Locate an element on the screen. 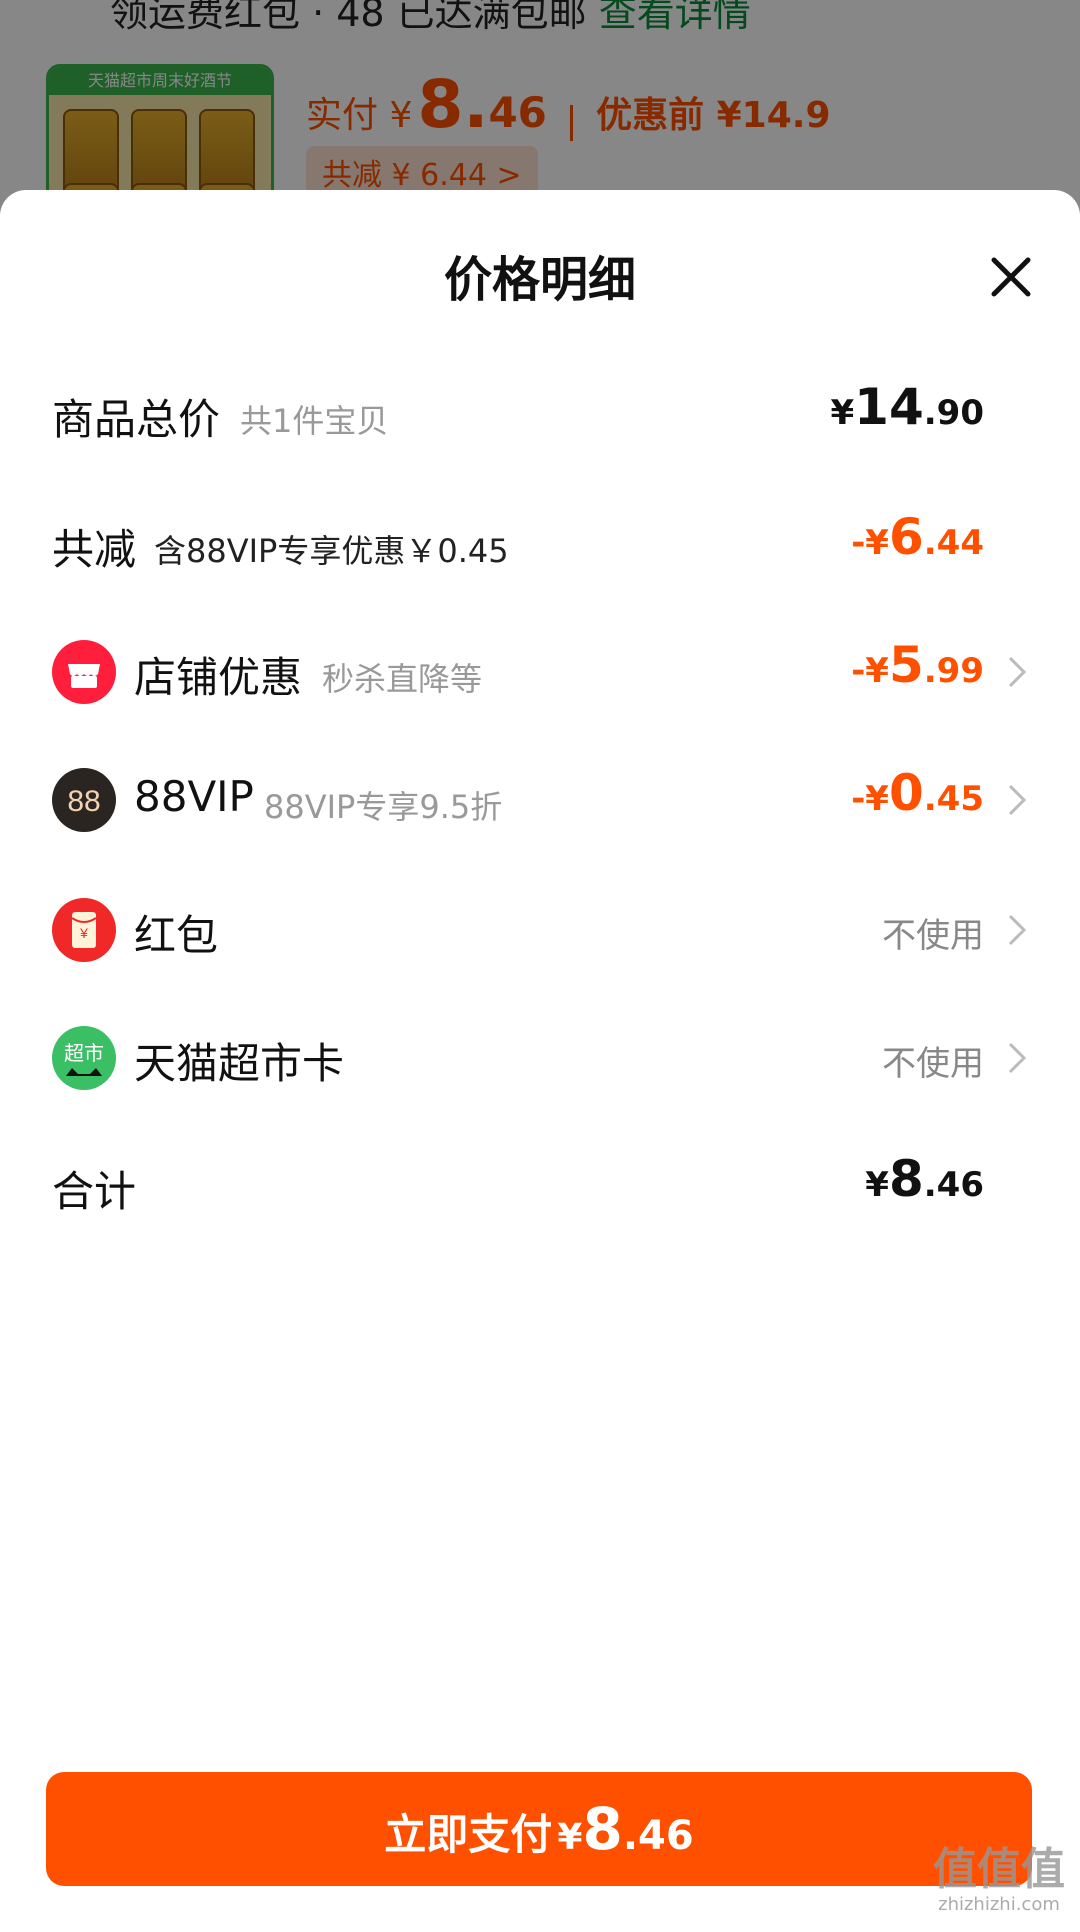 This screenshot has height=1932, width=1080. row-sub: 88VIP专享9.5折 is located at coordinates (383, 807).